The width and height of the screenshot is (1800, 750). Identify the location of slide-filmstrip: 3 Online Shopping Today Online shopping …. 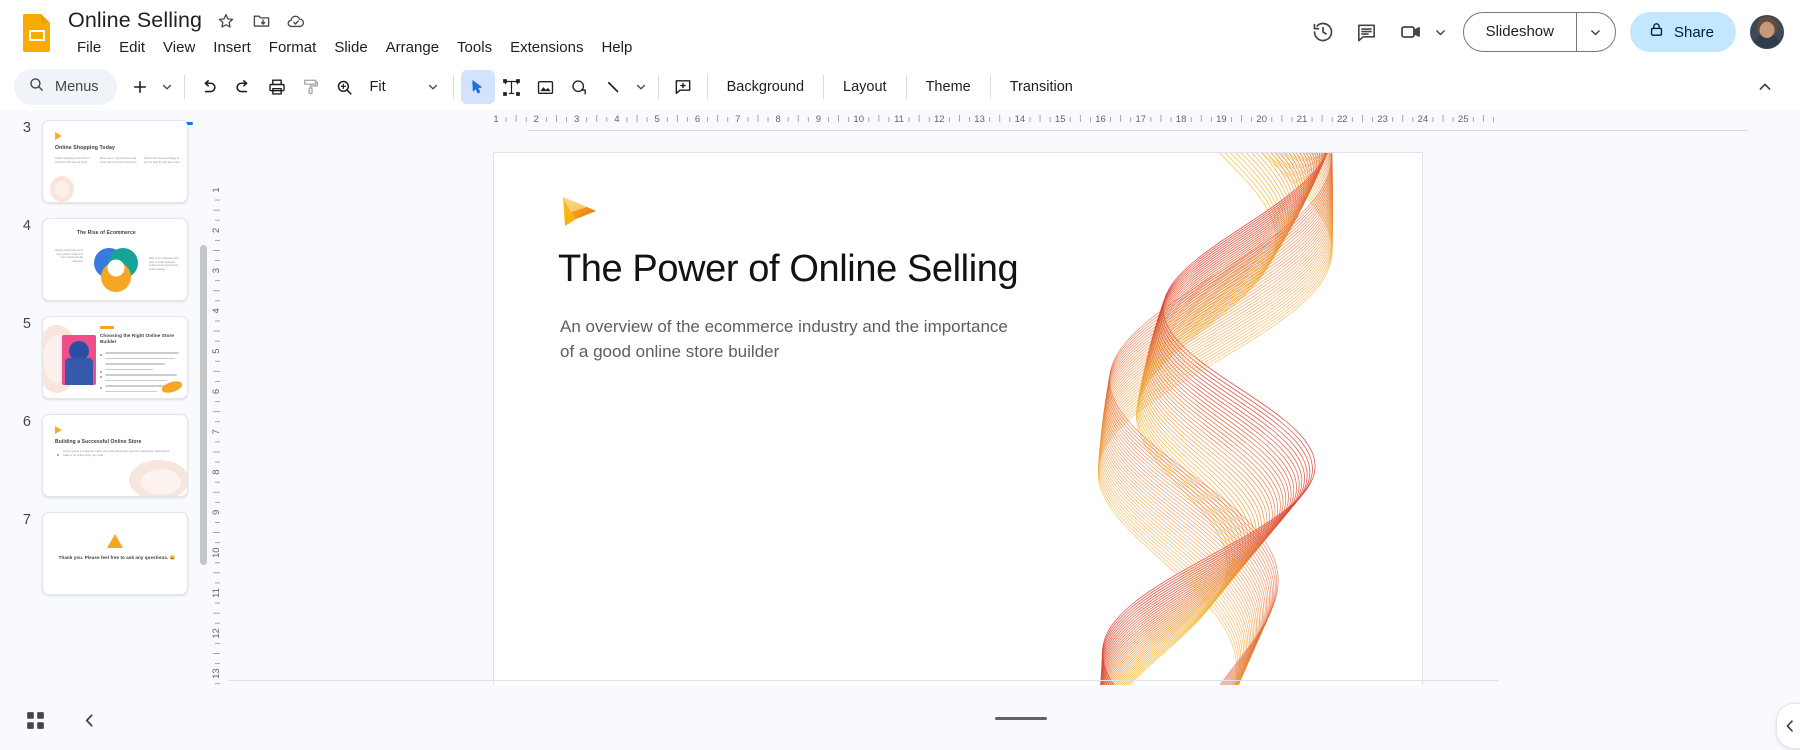
(114, 397).